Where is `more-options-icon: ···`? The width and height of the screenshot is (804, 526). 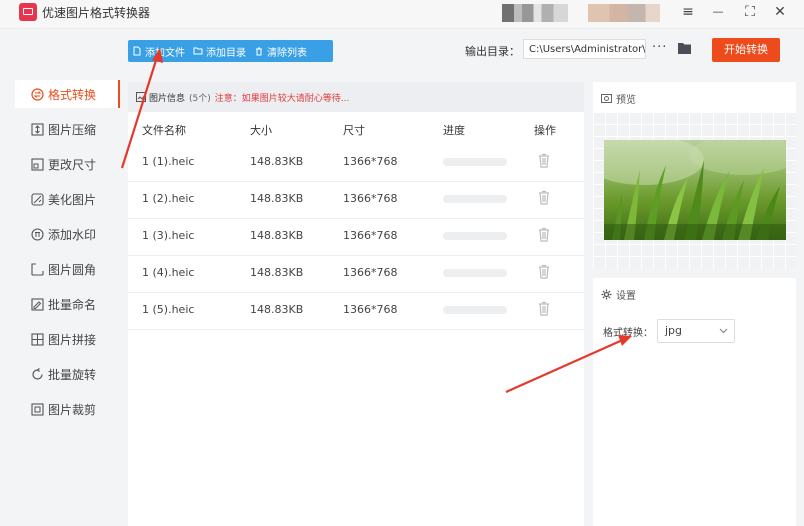 more-options-icon: ··· is located at coordinates (659, 47).